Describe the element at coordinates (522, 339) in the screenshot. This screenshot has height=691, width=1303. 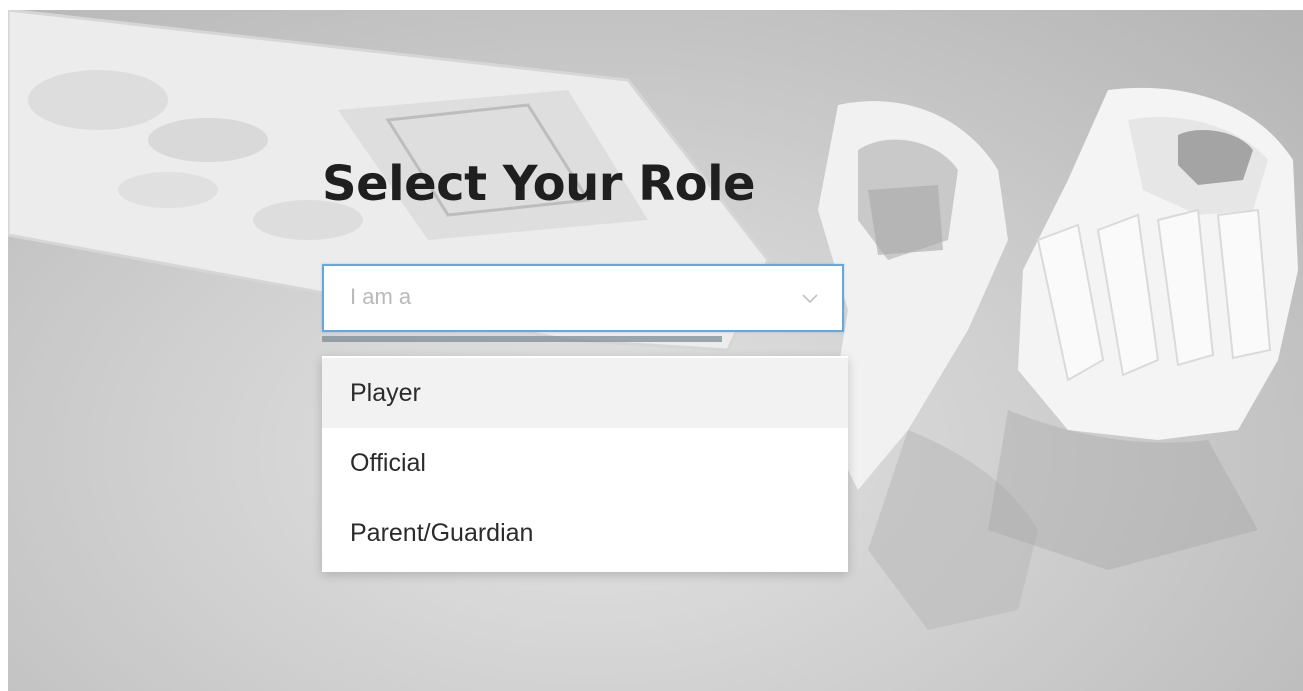
I see `select-focus-bar` at that location.